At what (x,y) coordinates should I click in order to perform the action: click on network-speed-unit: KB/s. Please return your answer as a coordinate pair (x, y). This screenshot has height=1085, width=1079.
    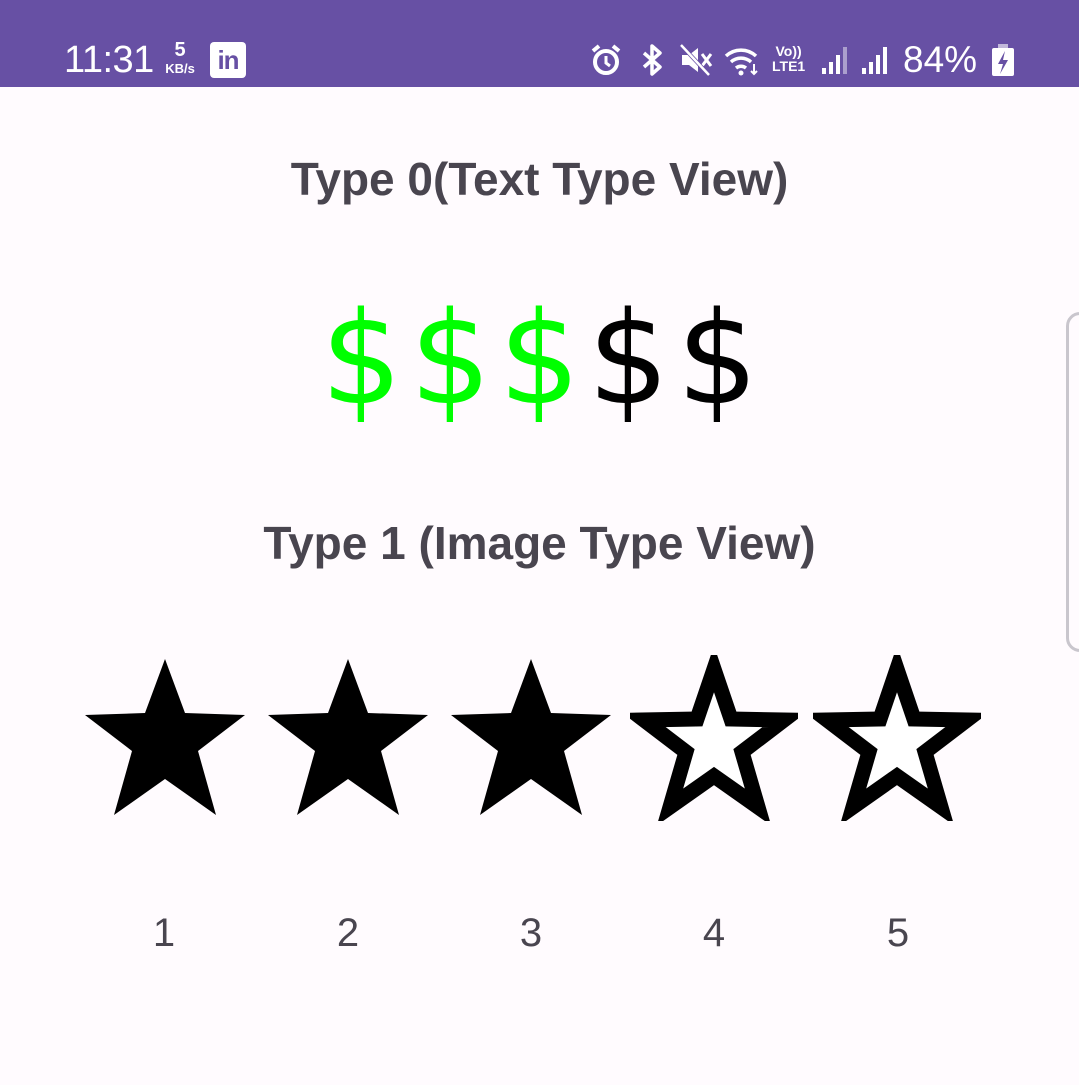
    Looking at the image, I should click on (180, 68).